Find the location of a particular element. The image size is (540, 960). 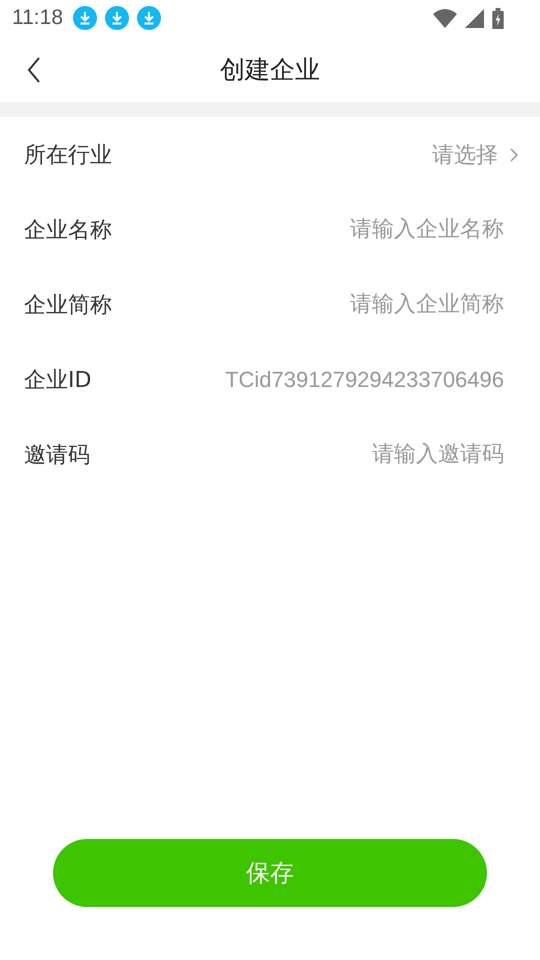

input-field: 请输入邀请码 is located at coordinates (354, 454).